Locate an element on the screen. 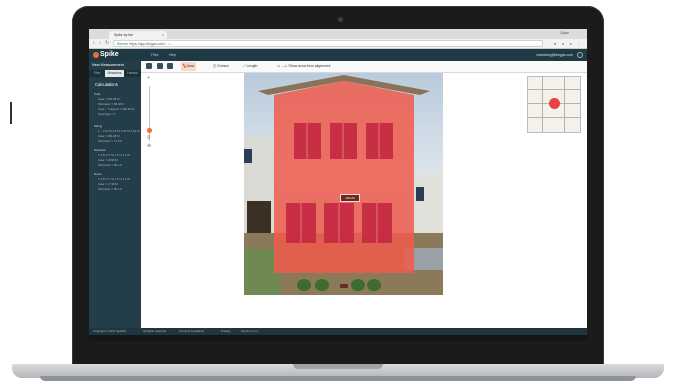 The width and height of the screenshot is (676, 385). measurement-title: New Measurement is located at coordinates (108, 65).